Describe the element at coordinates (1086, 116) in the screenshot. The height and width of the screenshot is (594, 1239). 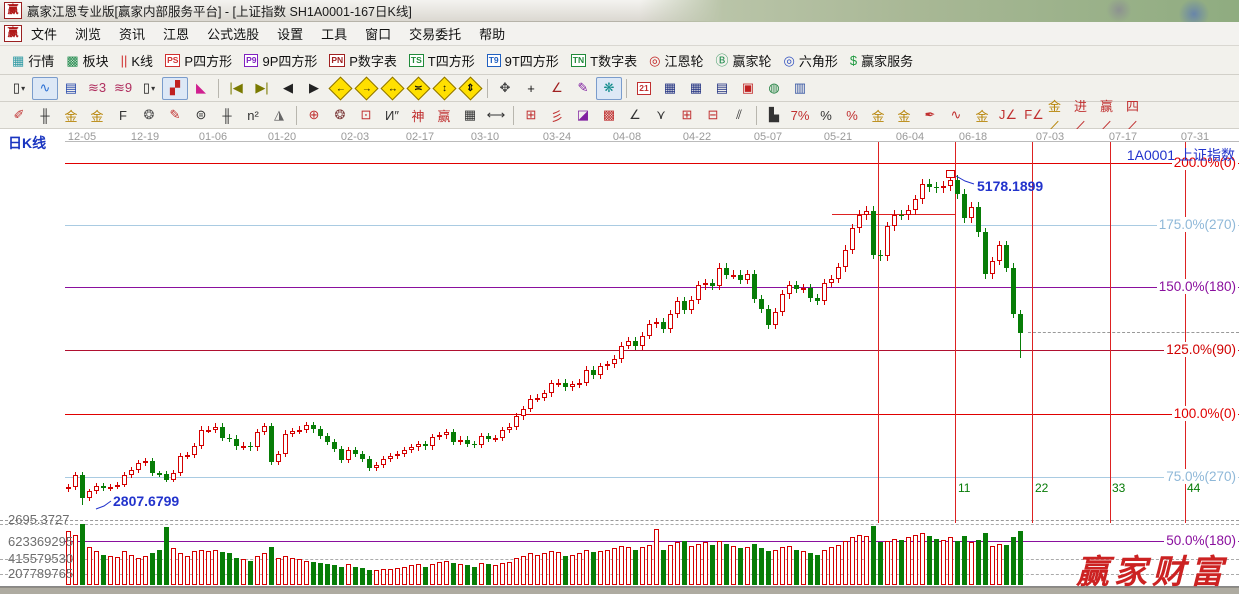
I see `draw-jin-angle: 进∠` at that location.